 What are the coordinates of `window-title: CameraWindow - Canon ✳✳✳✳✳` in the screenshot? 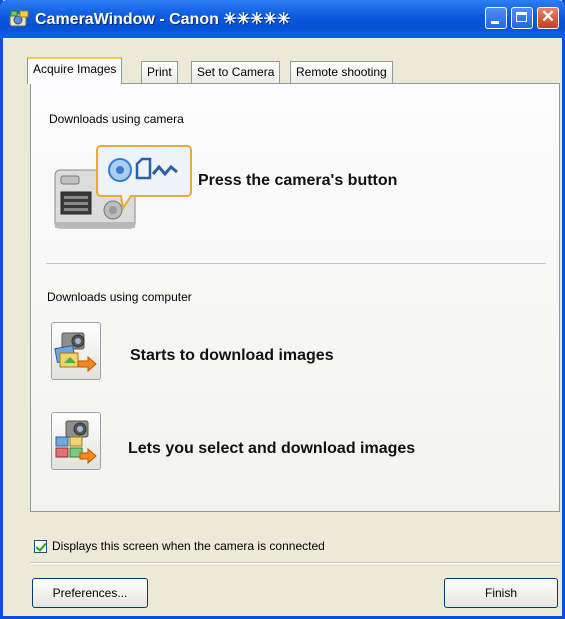 It's located at (163, 19).